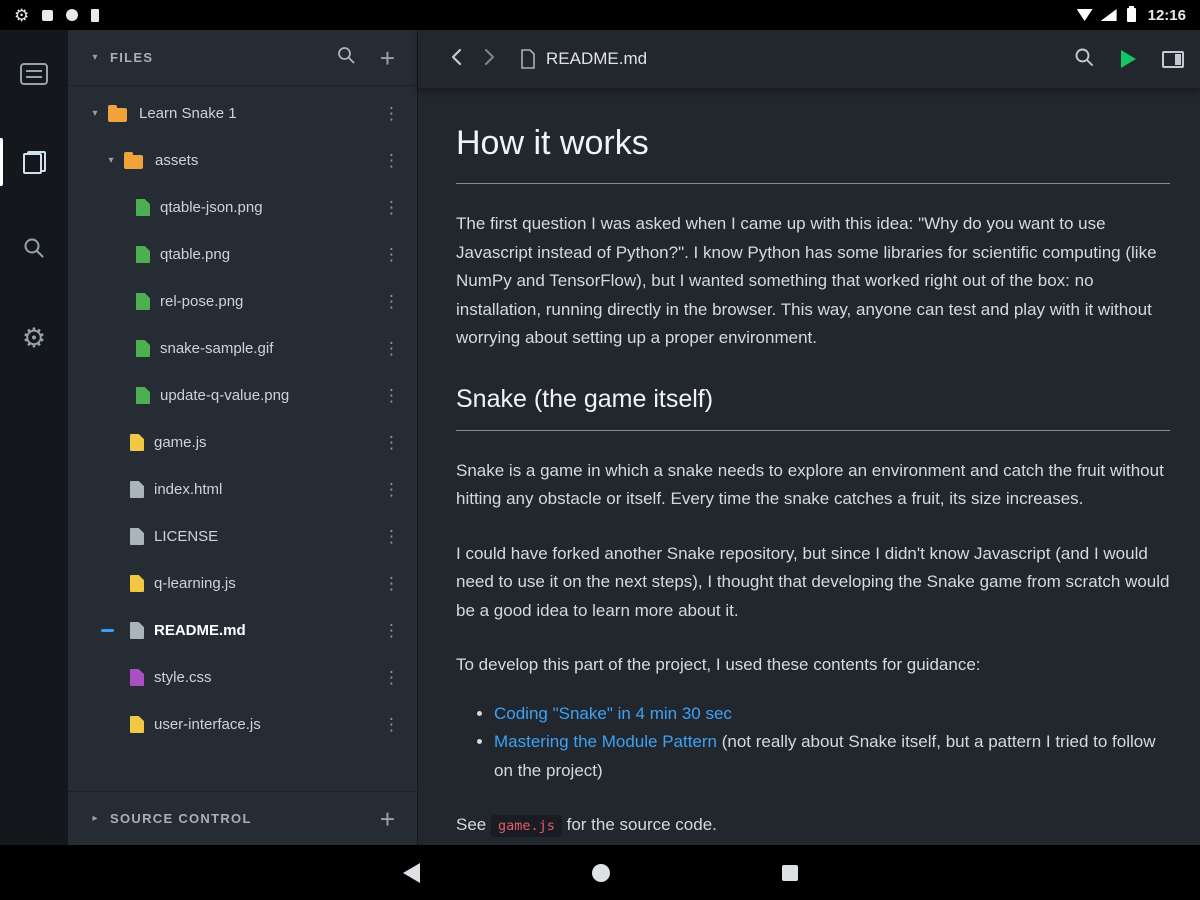  I want to click on tree-item-file: qtable.png ⋮, so click(242, 254).